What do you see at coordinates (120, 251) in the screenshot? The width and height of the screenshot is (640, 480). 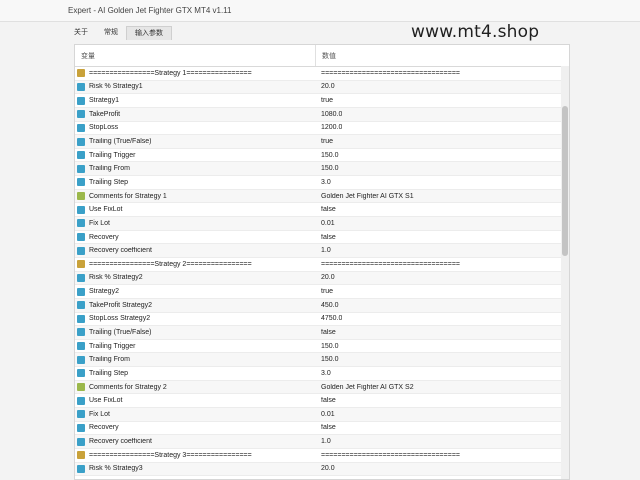 I see `variable-name: Recovery coefficient` at bounding box center [120, 251].